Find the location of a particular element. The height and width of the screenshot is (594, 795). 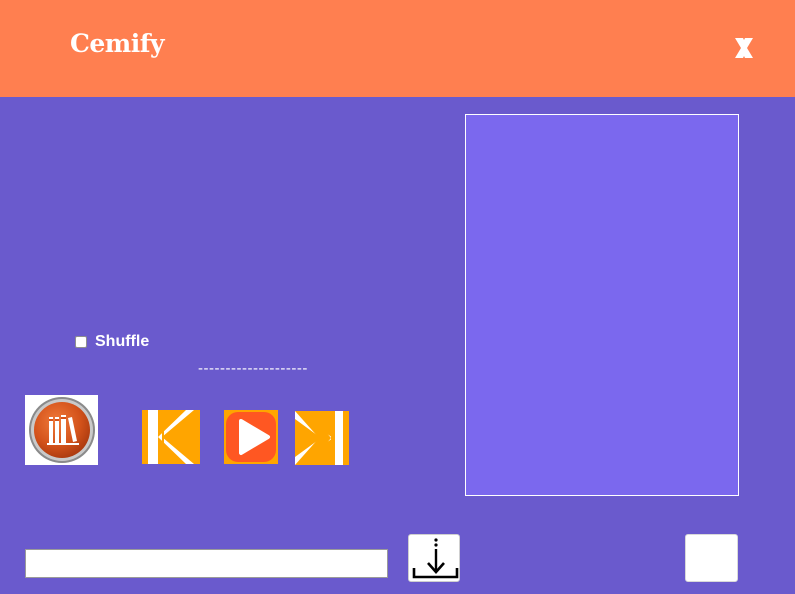

next-track-icon is located at coordinates (322, 438).